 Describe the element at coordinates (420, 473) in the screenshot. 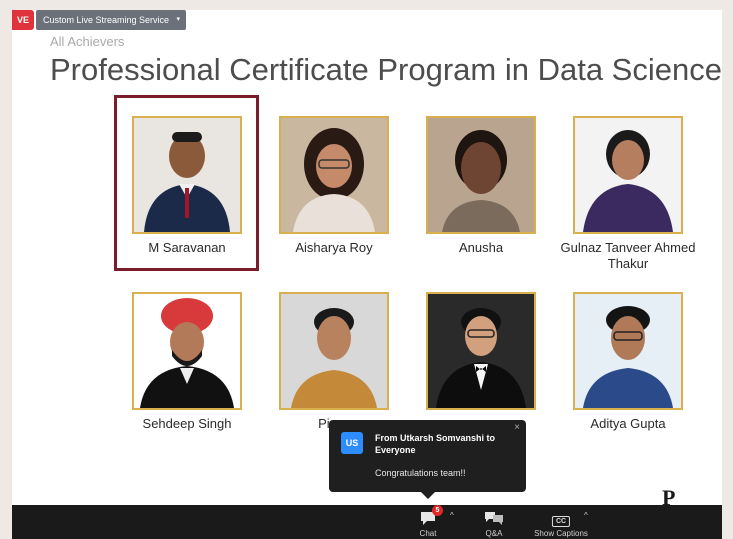

I see `chat-message: Congratulations team!!` at that location.